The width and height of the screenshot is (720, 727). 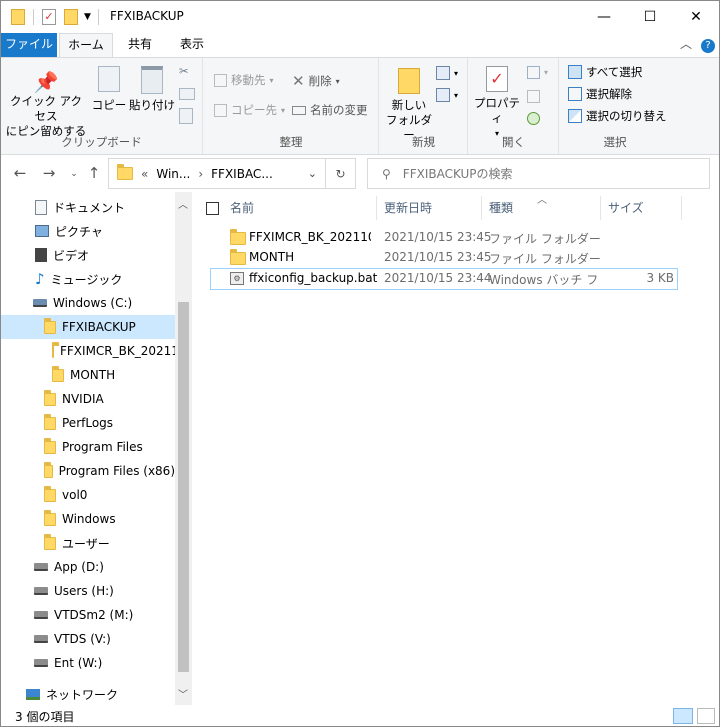 I want to click on properties-button: ✓ プロパティ ▾, so click(x=497, y=103).